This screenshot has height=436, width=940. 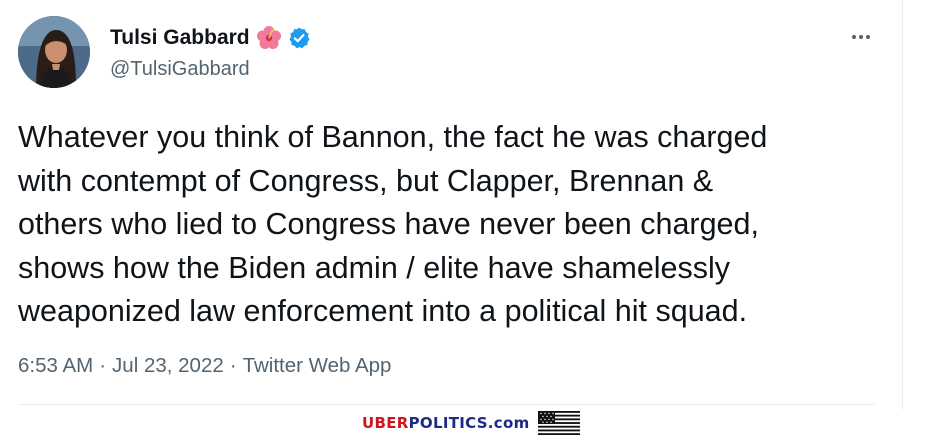 What do you see at coordinates (180, 38) in the screenshot?
I see `author-display-name: Tulsi Gabbard` at bounding box center [180, 38].